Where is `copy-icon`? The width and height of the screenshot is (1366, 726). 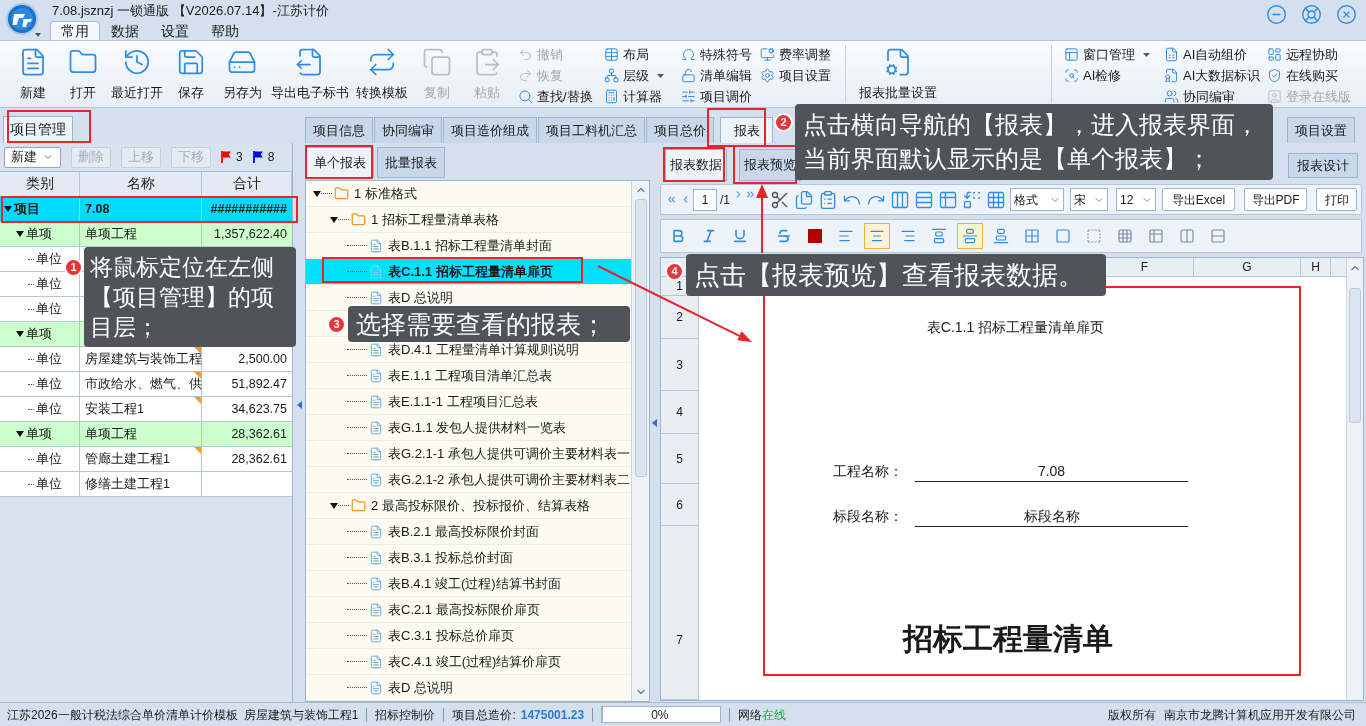 copy-icon is located at coordinates (804, 199).